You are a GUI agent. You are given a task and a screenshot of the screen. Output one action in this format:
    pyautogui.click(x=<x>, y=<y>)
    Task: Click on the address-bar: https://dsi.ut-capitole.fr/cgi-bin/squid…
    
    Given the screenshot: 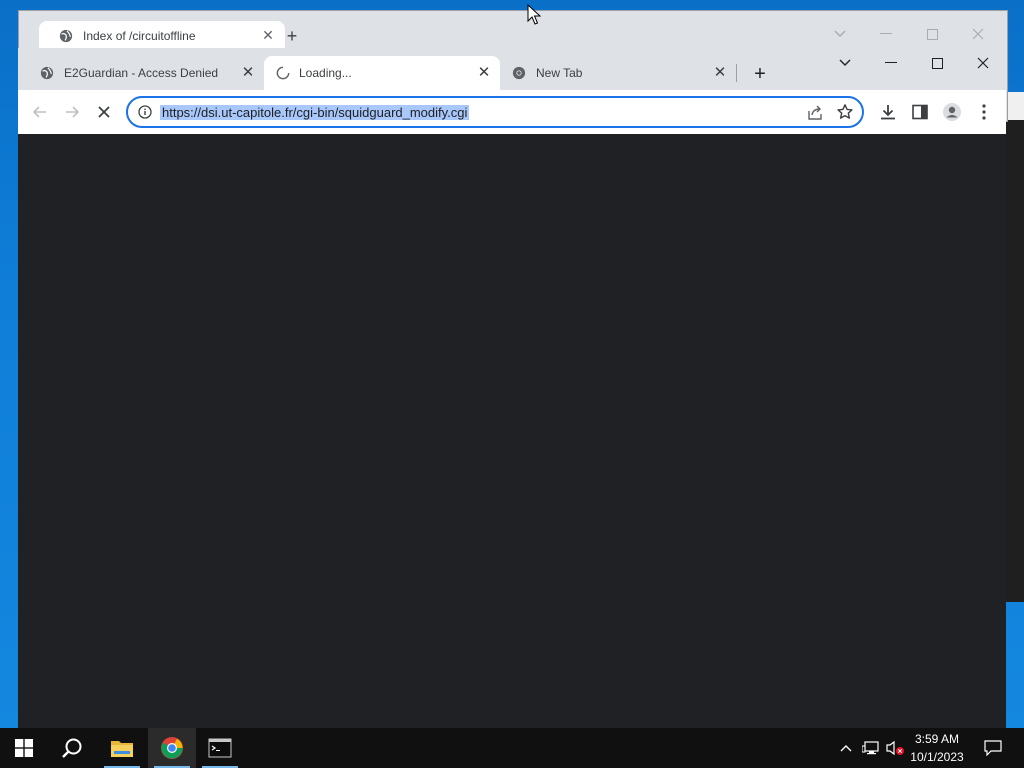 What is the action you would take?
    pyautogui.click(x=495, y=112)
    